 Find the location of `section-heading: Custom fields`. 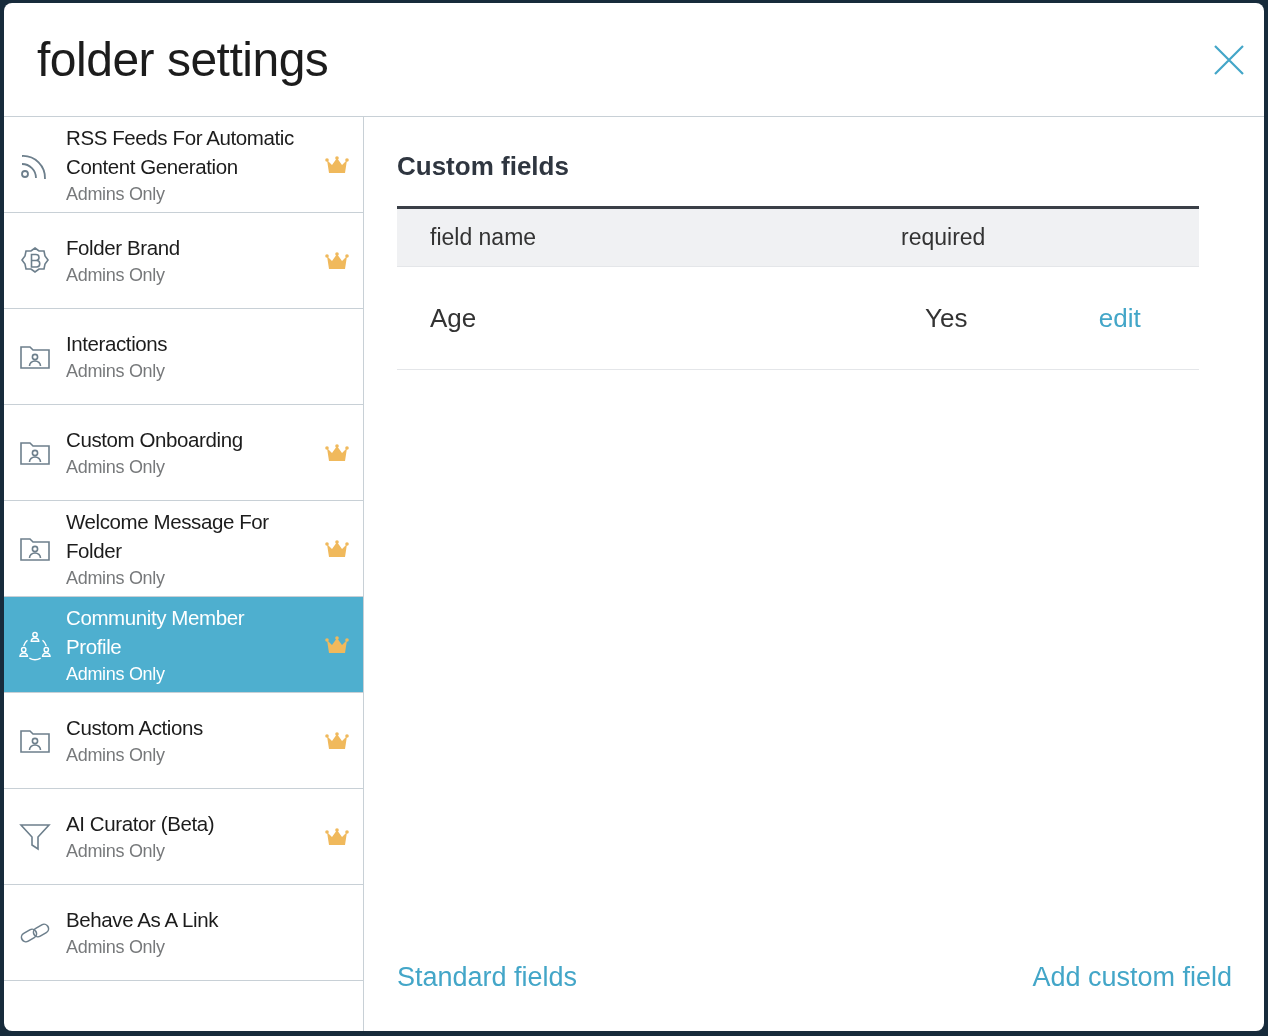

section-heading: Custom fields is located at coordinates (483, 166).